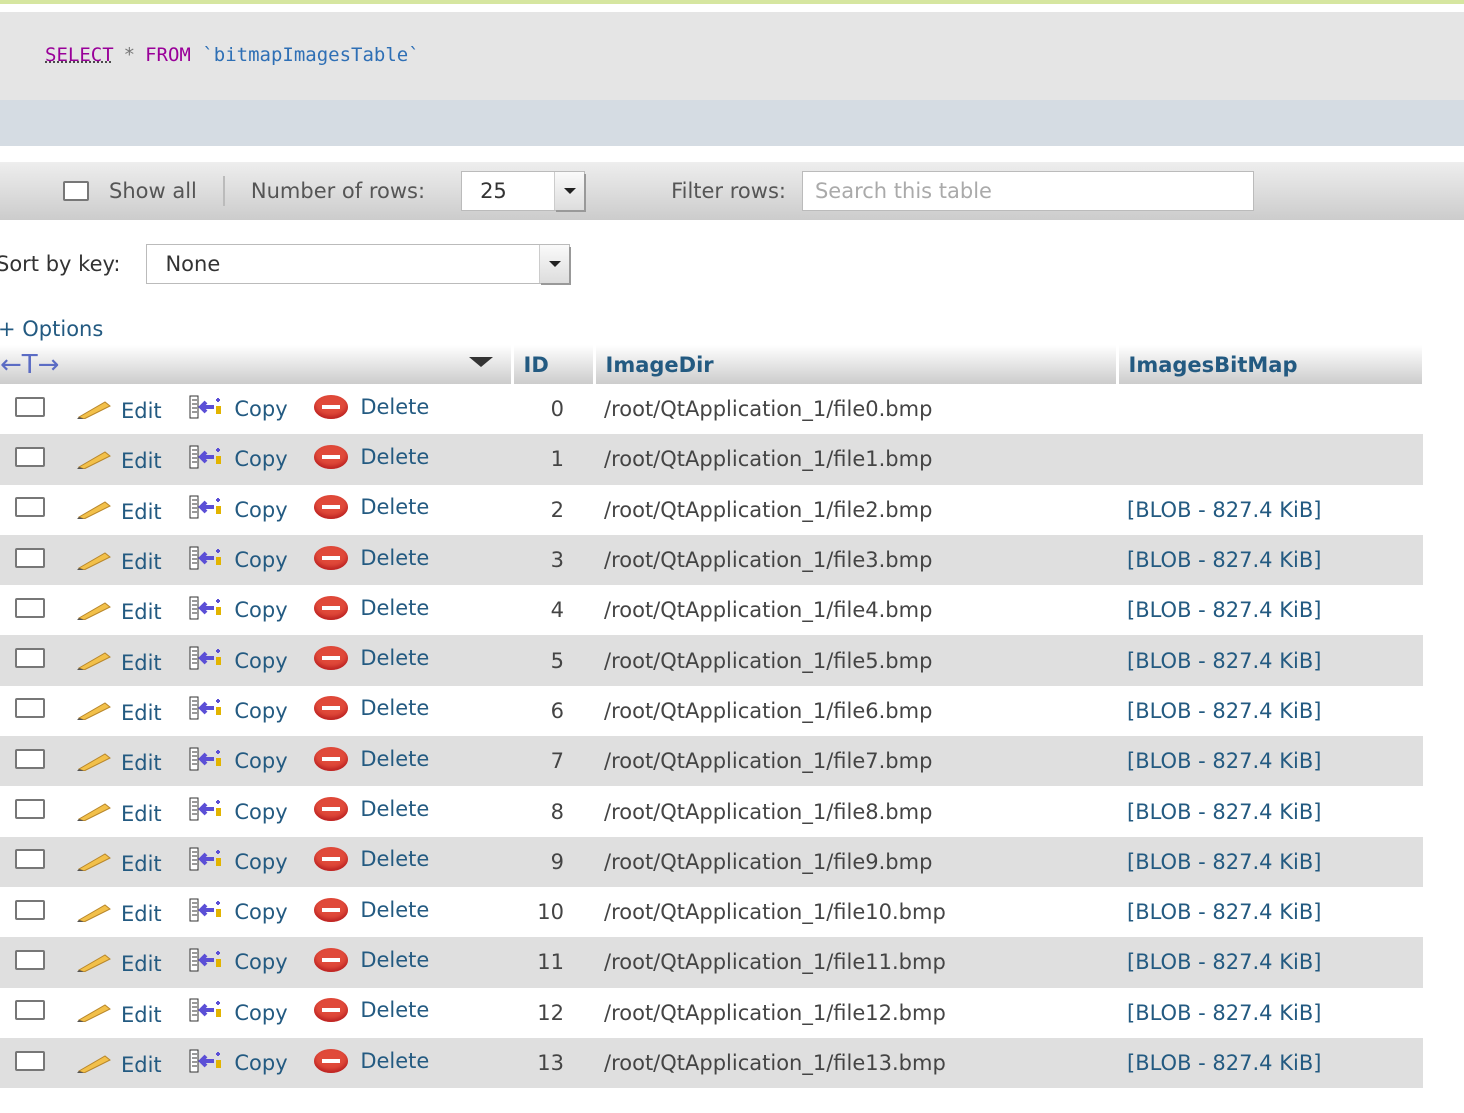  What do you see at coordinates (79, 55) in the screenshot?
I see `sql-select-keyword: SELECT` at bounding box center [79, 55].